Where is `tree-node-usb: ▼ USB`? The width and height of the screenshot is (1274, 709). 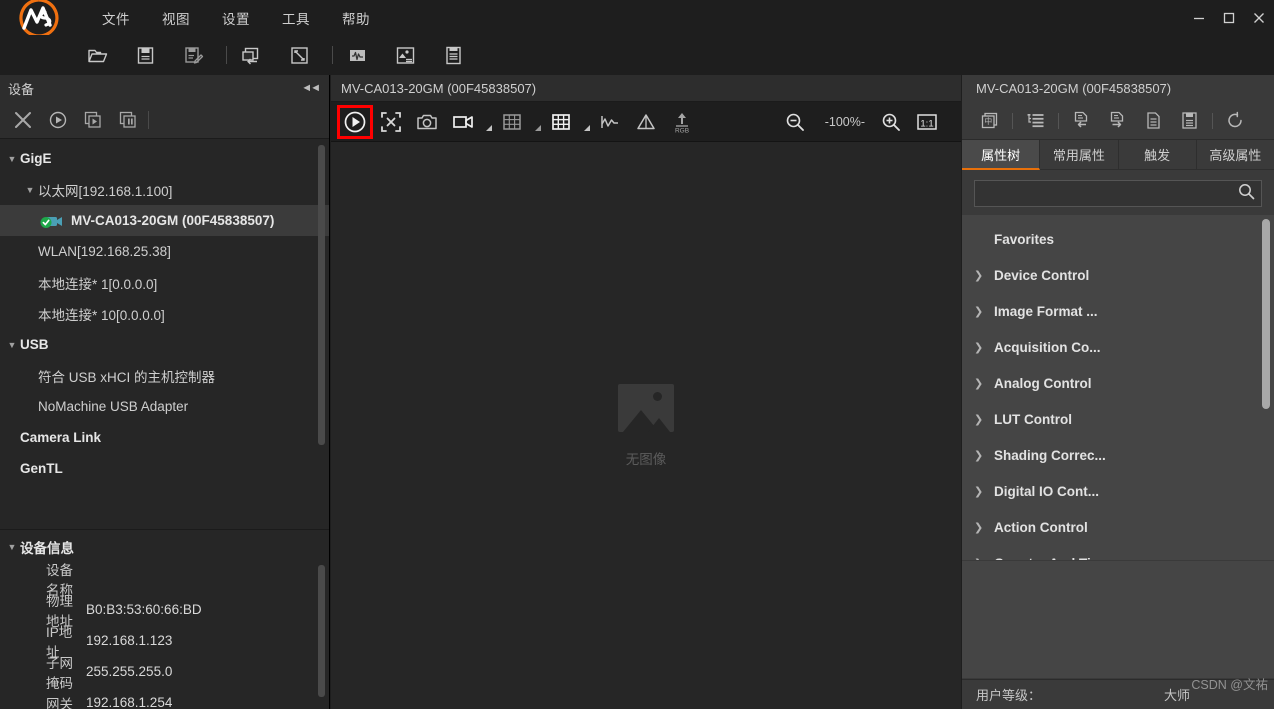 tree-node-usb: ▼ USB is located at coordinates (164, 344).